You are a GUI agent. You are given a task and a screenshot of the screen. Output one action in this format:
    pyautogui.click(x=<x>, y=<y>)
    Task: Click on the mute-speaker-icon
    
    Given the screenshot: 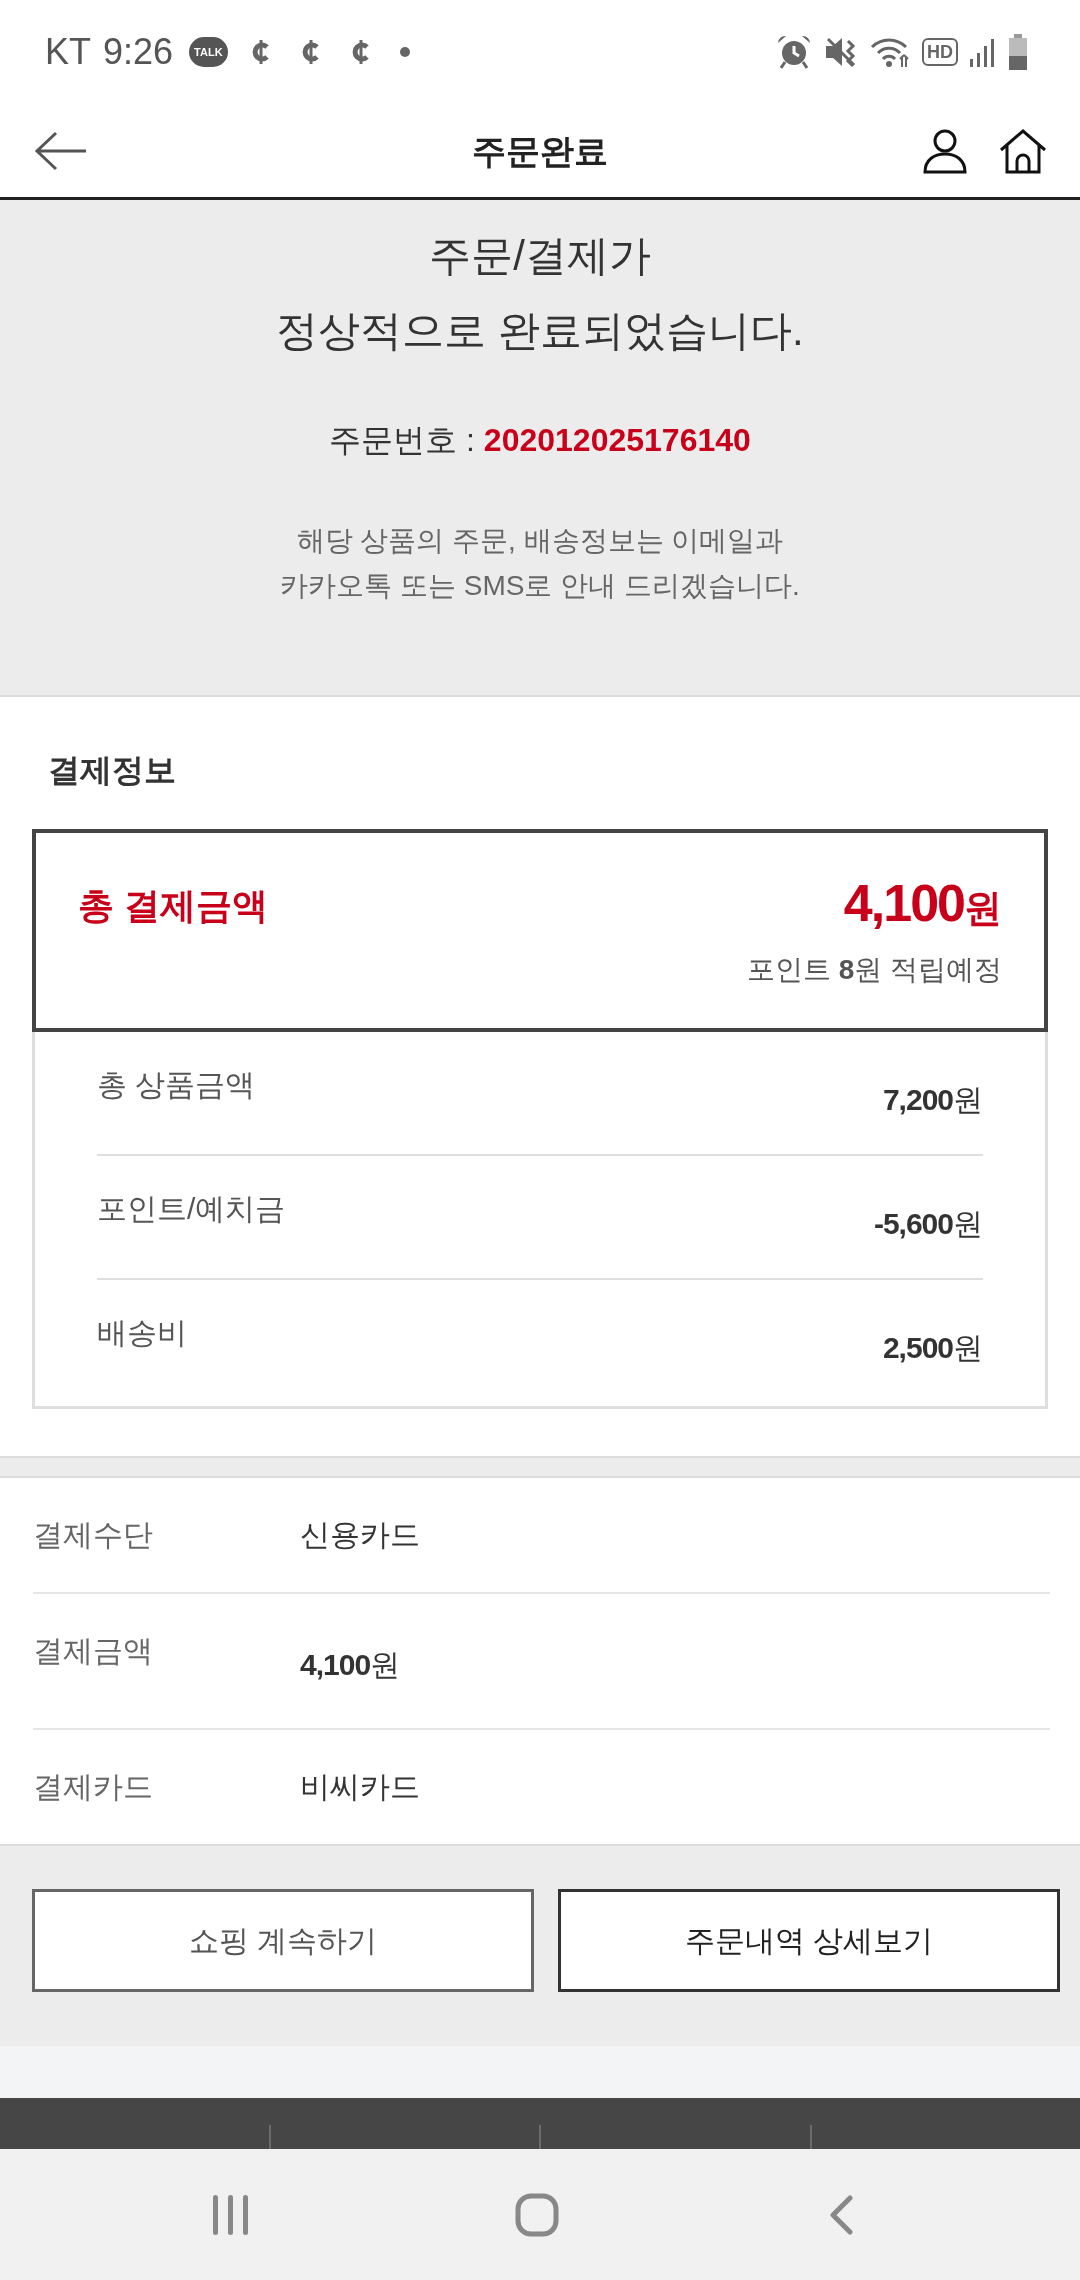 What is the action you would take?
    pyautogui.click(x=841, y=52)
    